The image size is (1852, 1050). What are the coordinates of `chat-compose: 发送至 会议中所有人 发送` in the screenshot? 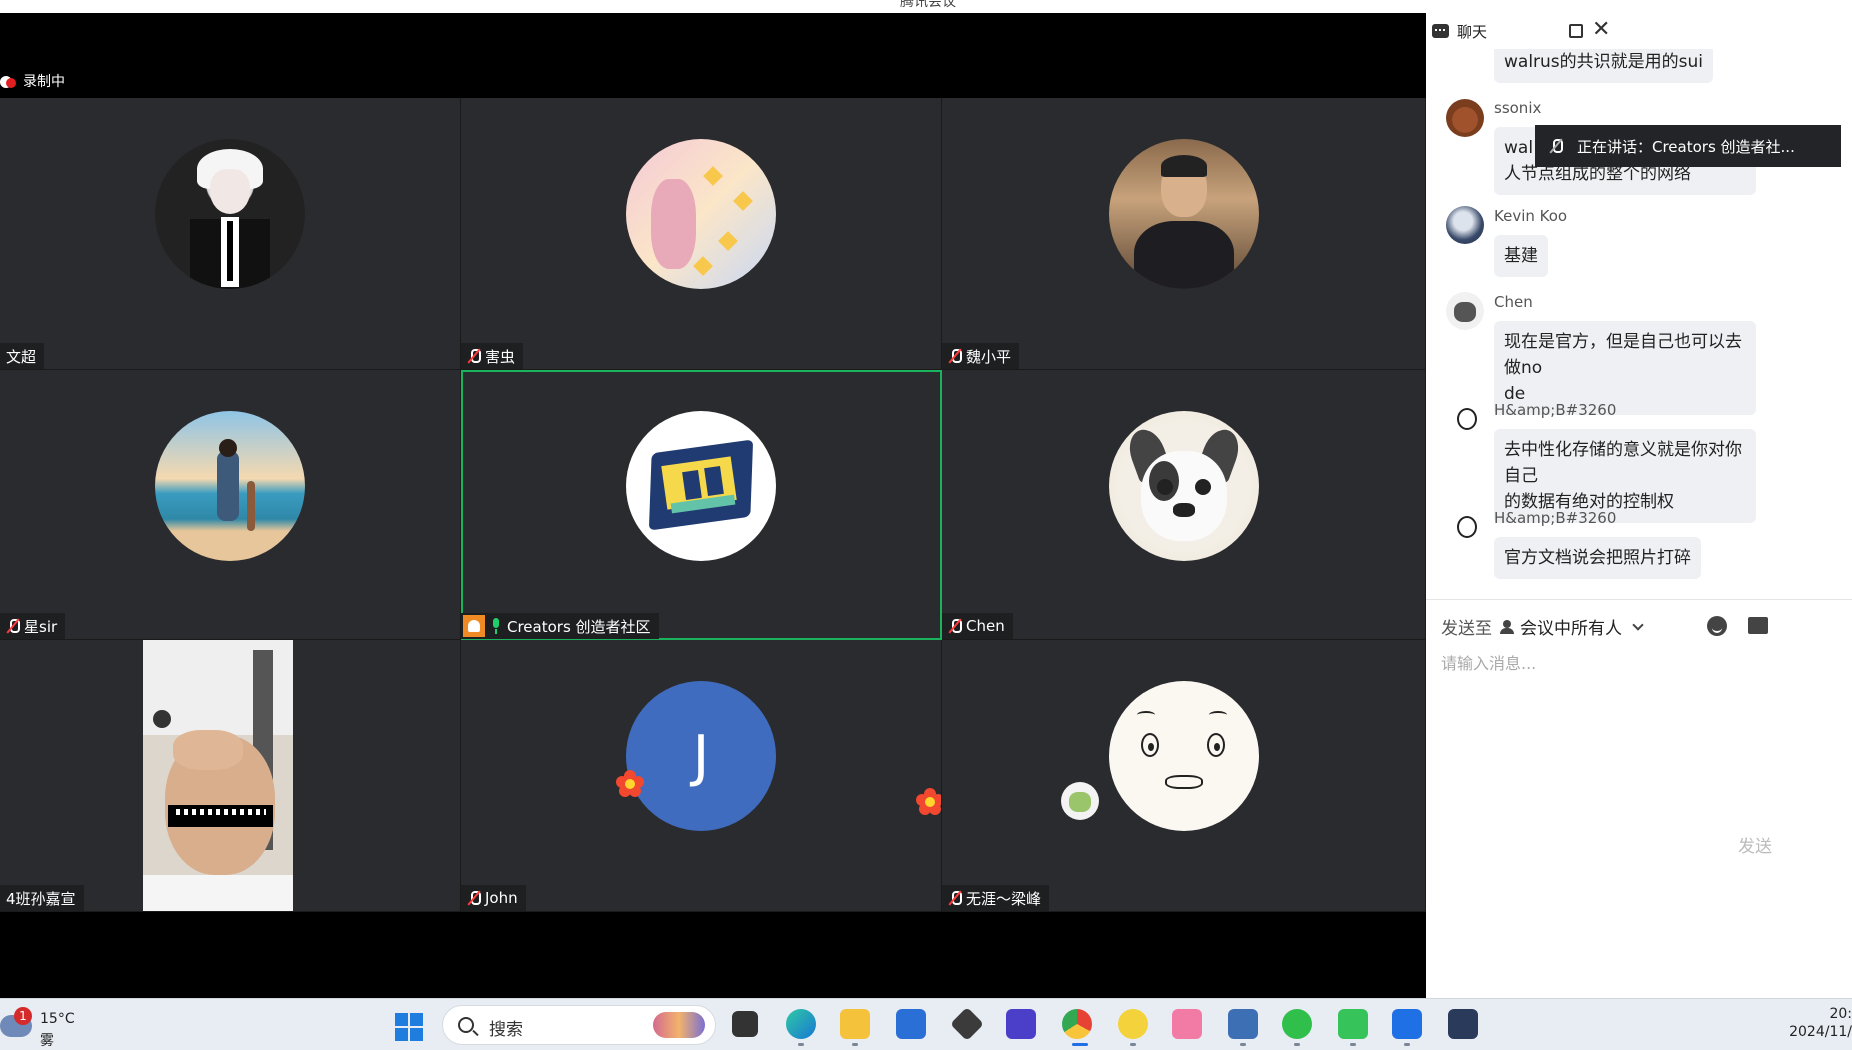 It's located at (1639, 799).